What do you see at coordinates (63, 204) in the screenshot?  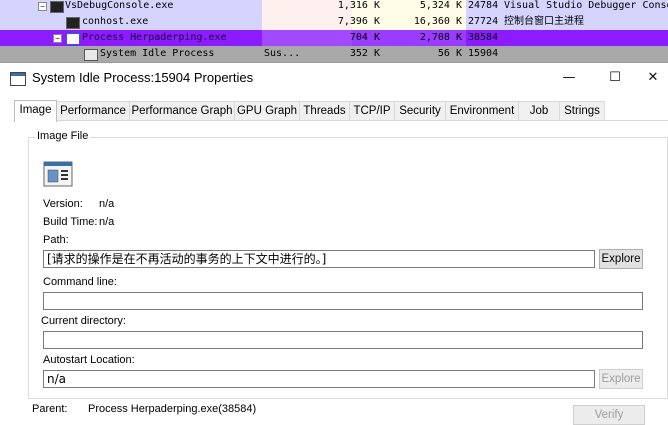 I see `version-label: Version:` at bounding box center [63, 204].